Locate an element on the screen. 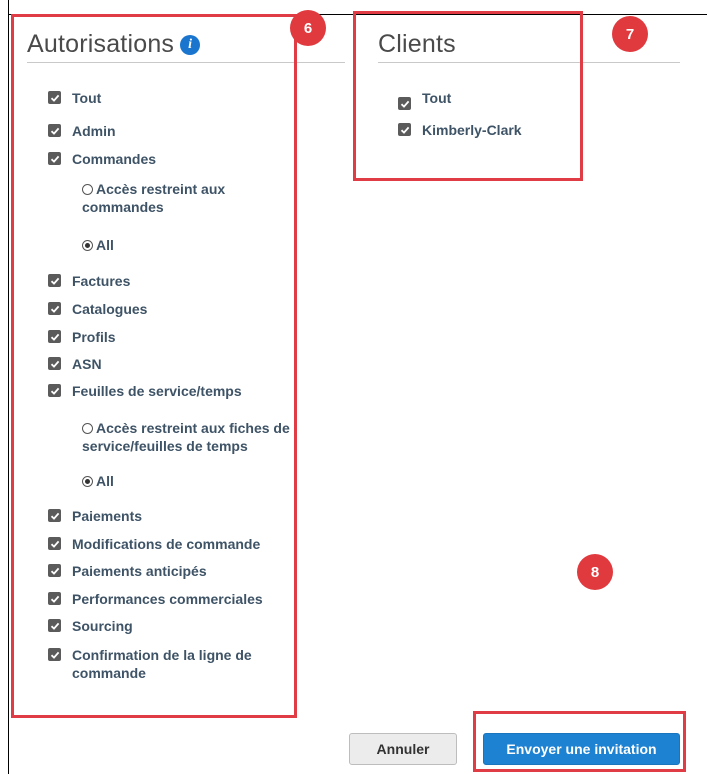 The width and height of the screenshot is (707, 774). panel-left-border is located at coordinates (8, 387).